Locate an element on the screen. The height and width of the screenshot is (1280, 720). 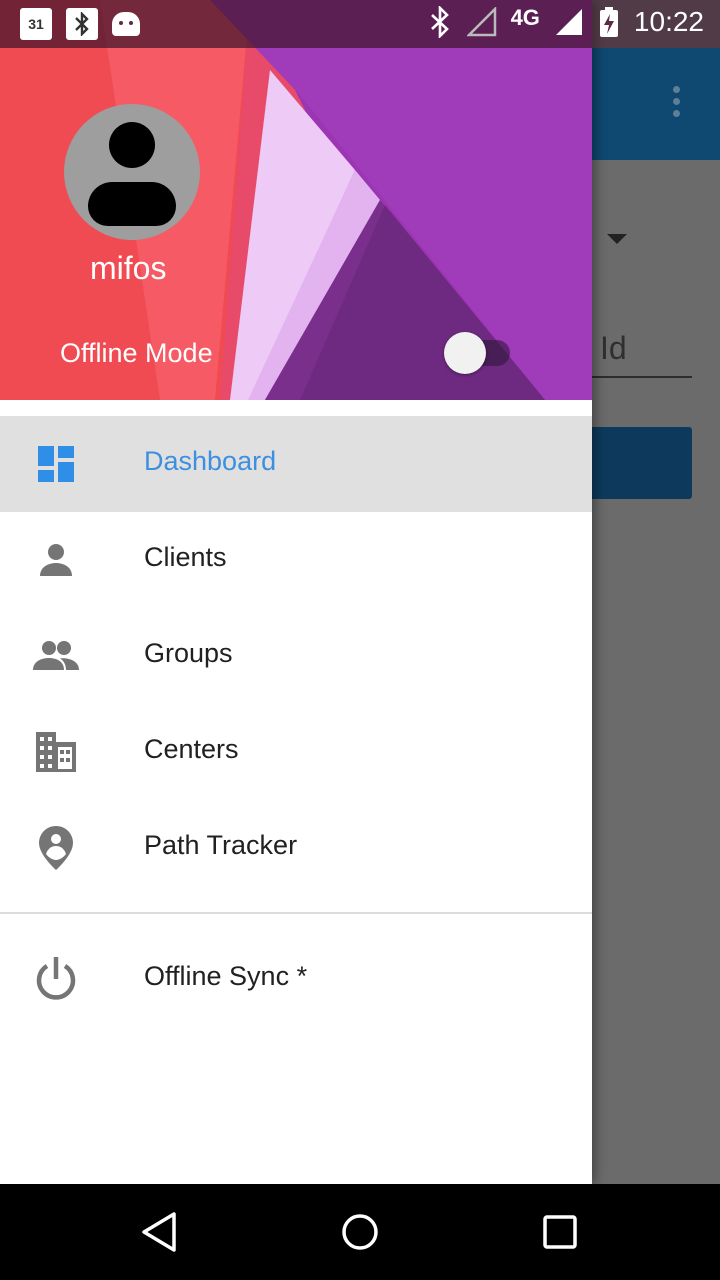
network-type: 4G is located at coordinates (525, 17).